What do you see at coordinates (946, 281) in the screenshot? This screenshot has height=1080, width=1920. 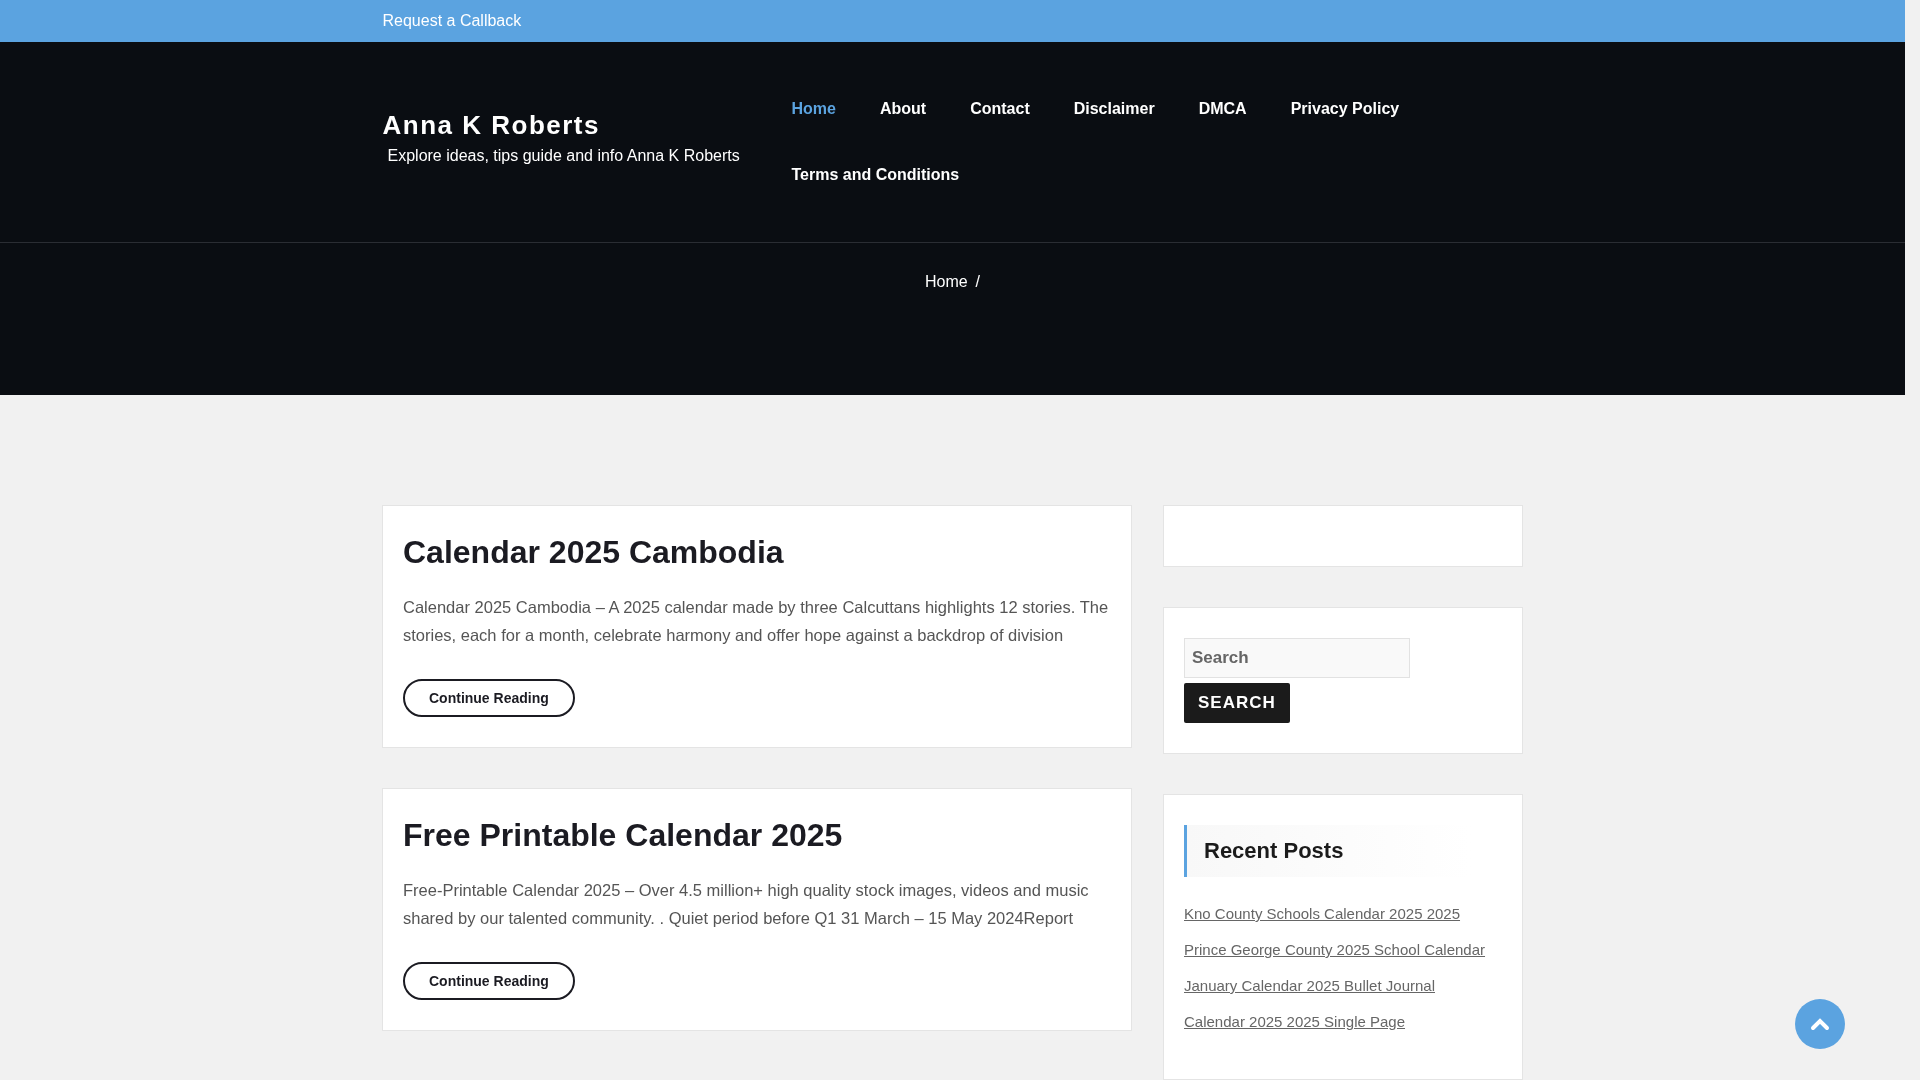 I see `breadcrumb-link: Home` at bounding box center [946, 281].